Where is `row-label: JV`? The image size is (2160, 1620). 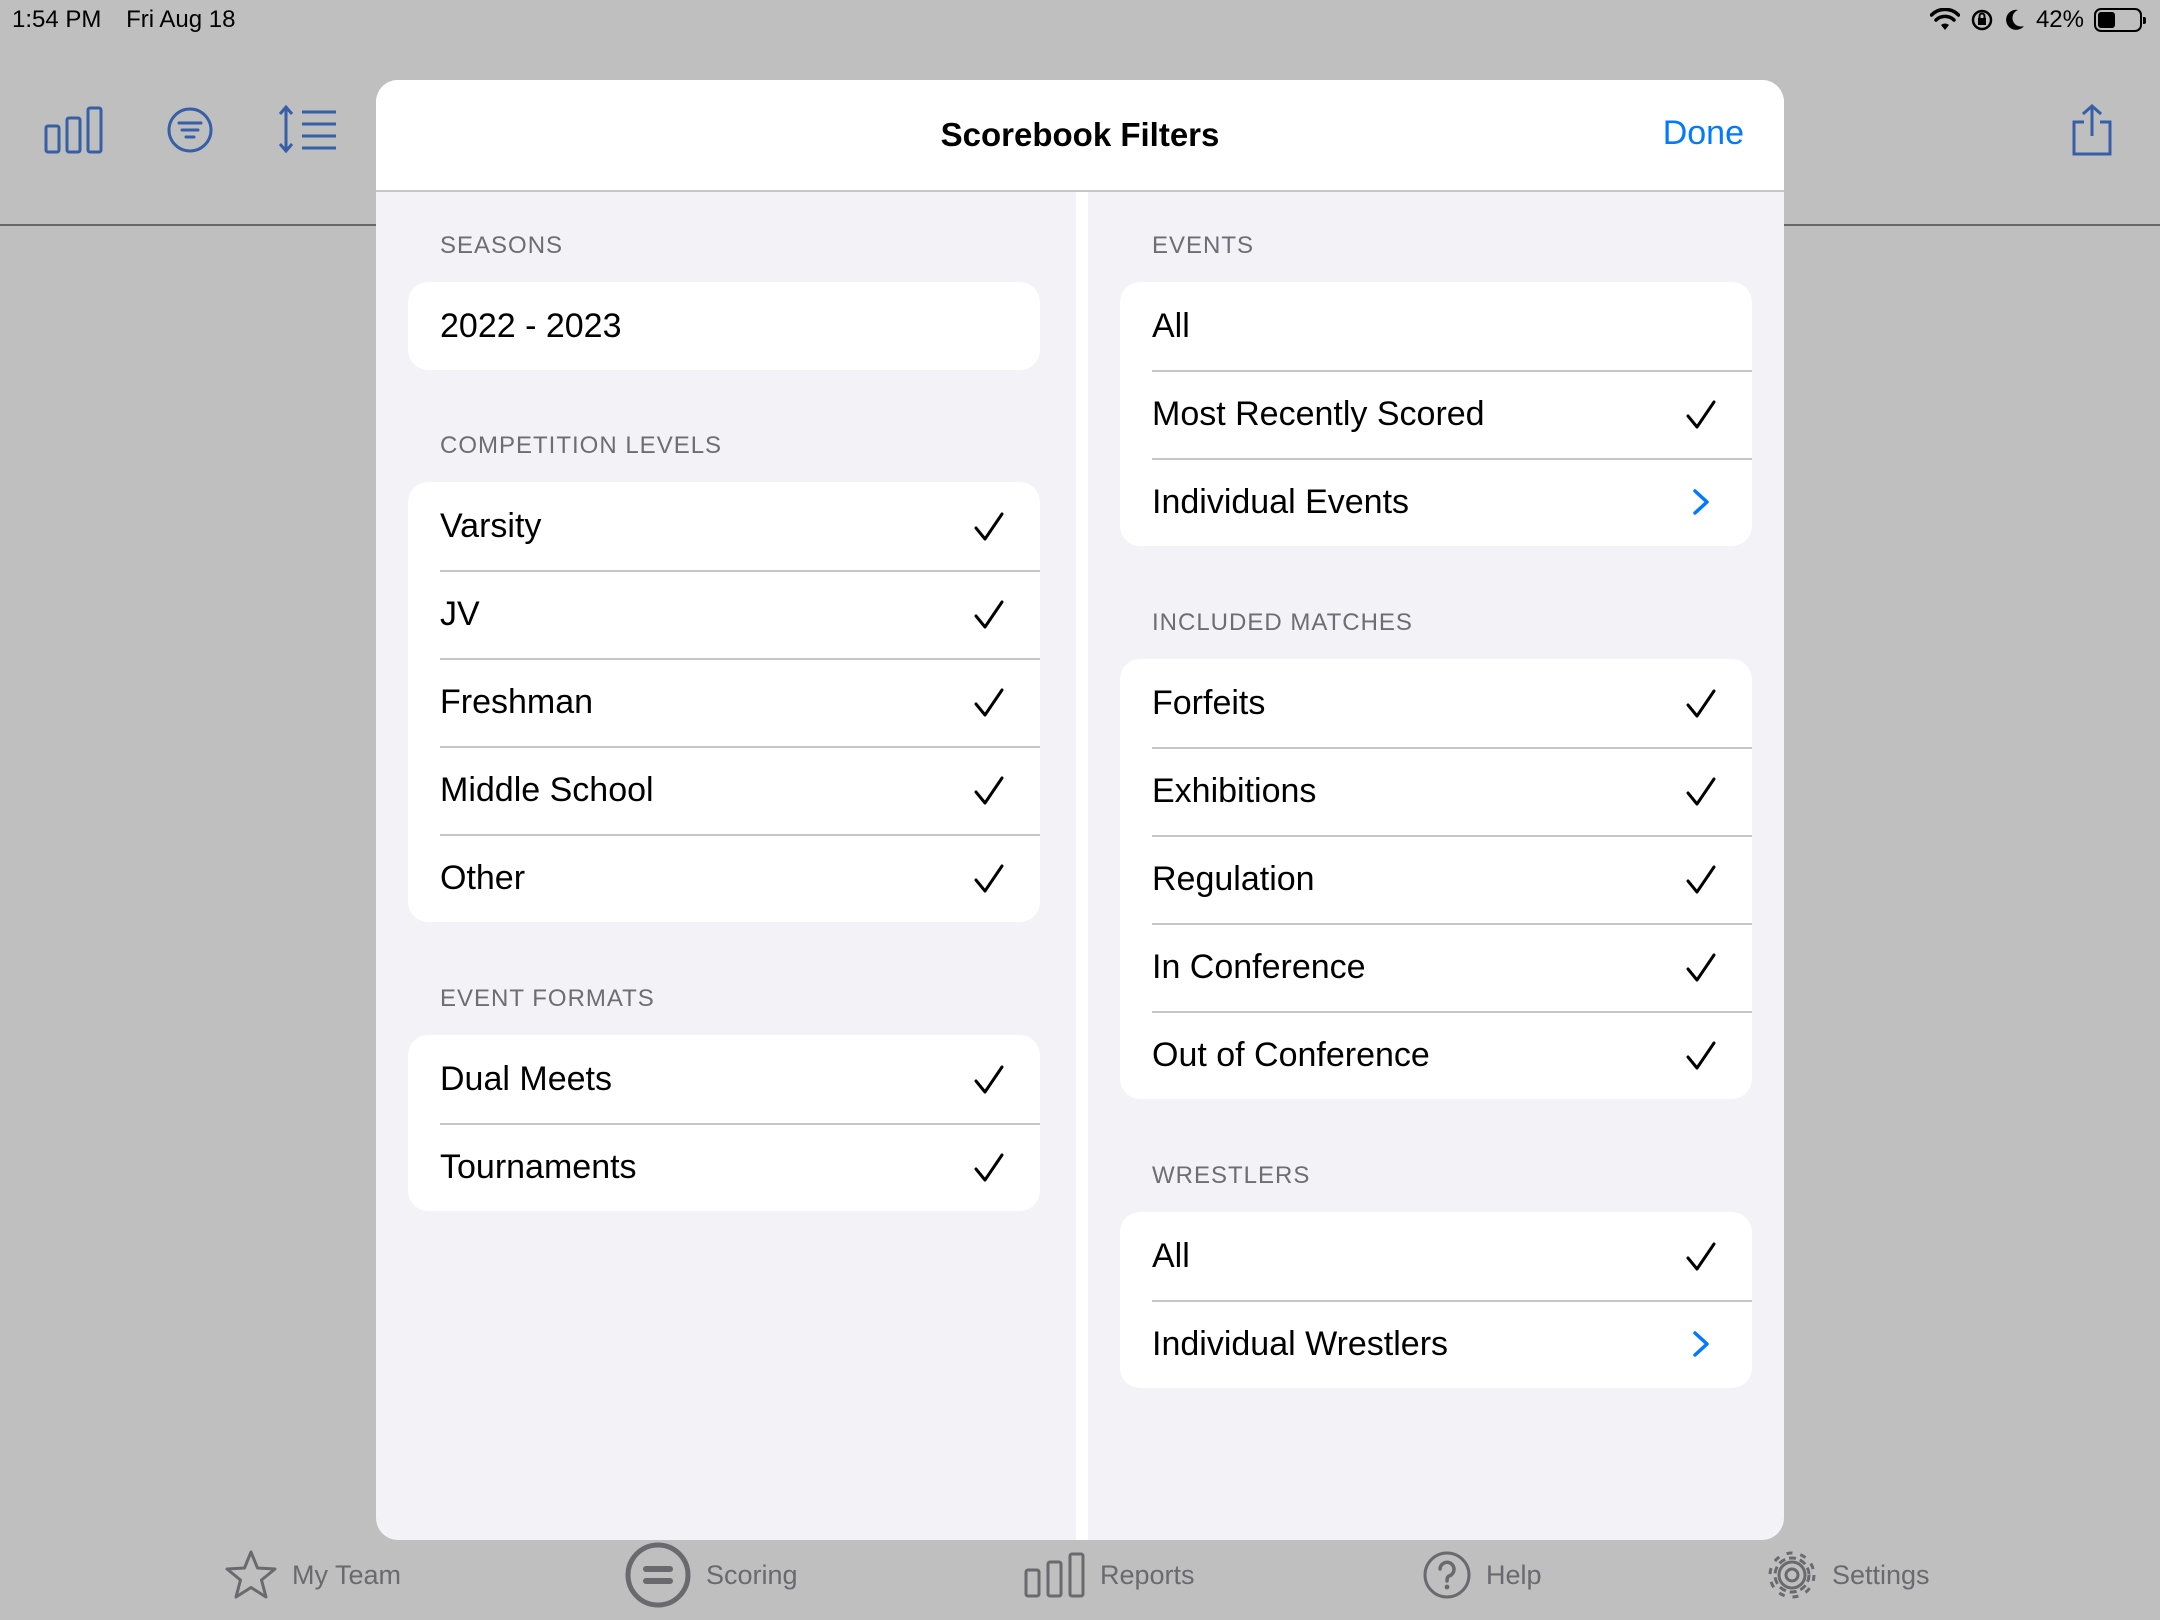 row-label: JV is located at coordinates (460, 613).